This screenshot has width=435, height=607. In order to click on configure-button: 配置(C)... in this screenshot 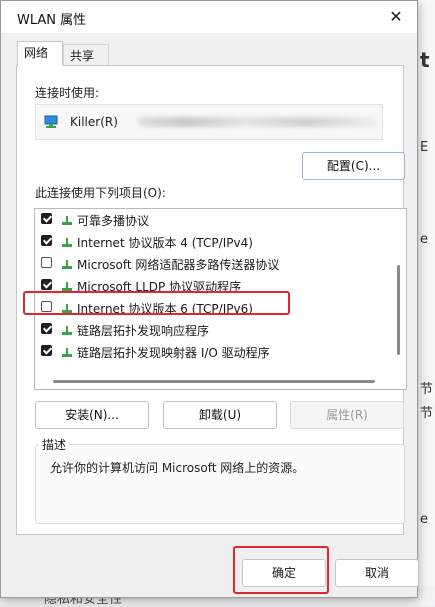, I will do `click(353, 166)`.